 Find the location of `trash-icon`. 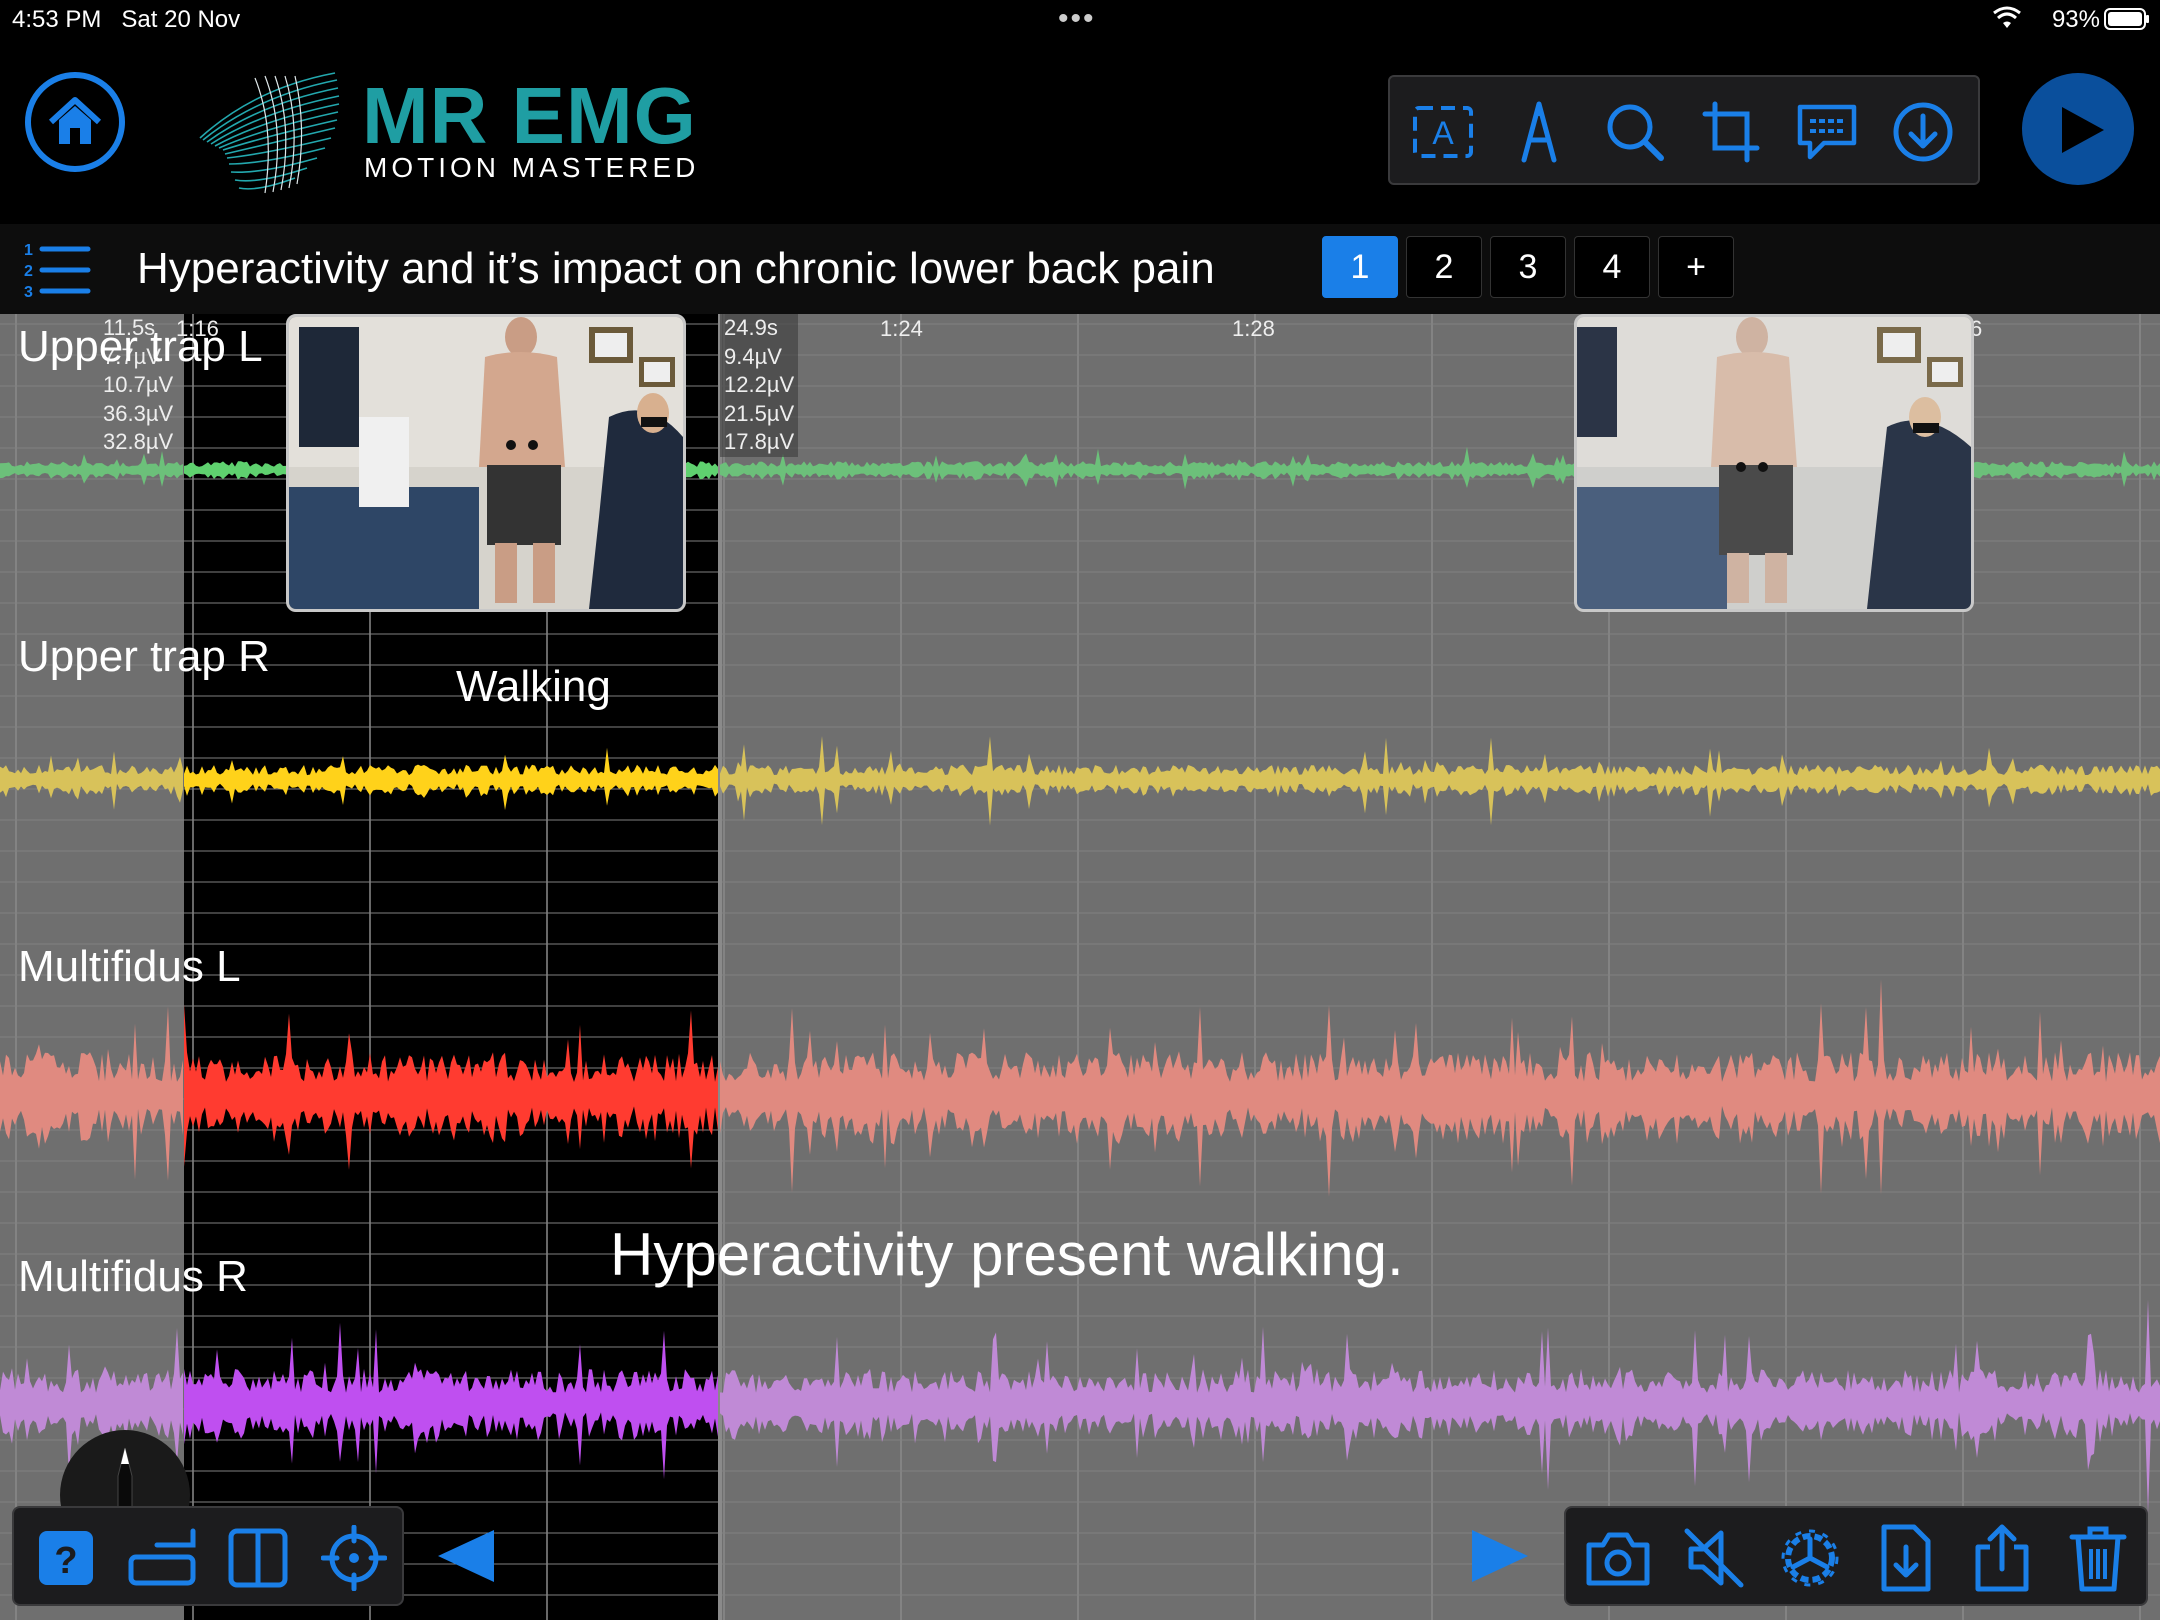

trash-icon is located at coordinates (2098, 1559).